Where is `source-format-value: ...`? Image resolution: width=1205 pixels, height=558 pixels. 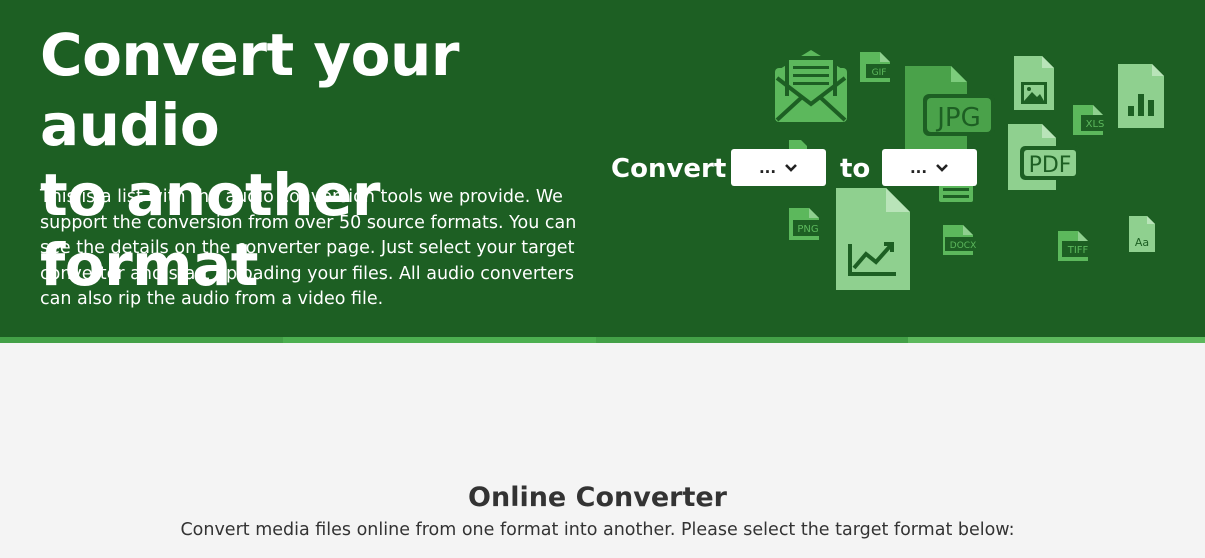
source-format-value: ... is located at coordinates (767, 167).